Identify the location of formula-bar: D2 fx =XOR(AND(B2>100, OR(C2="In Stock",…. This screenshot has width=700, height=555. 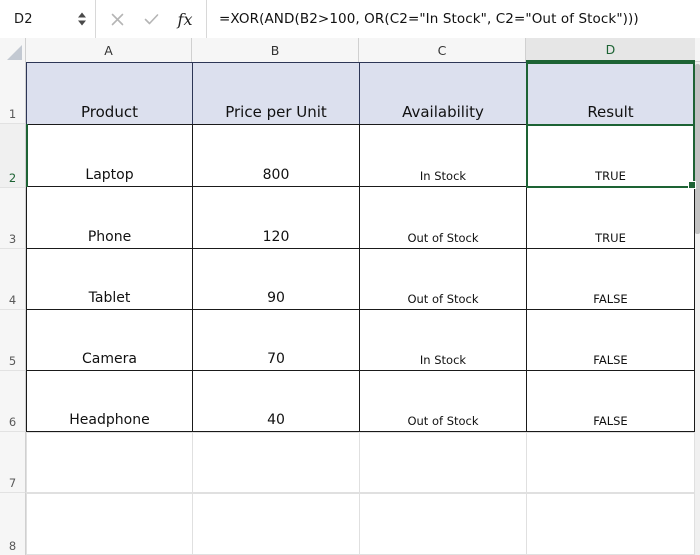
(350, 19).